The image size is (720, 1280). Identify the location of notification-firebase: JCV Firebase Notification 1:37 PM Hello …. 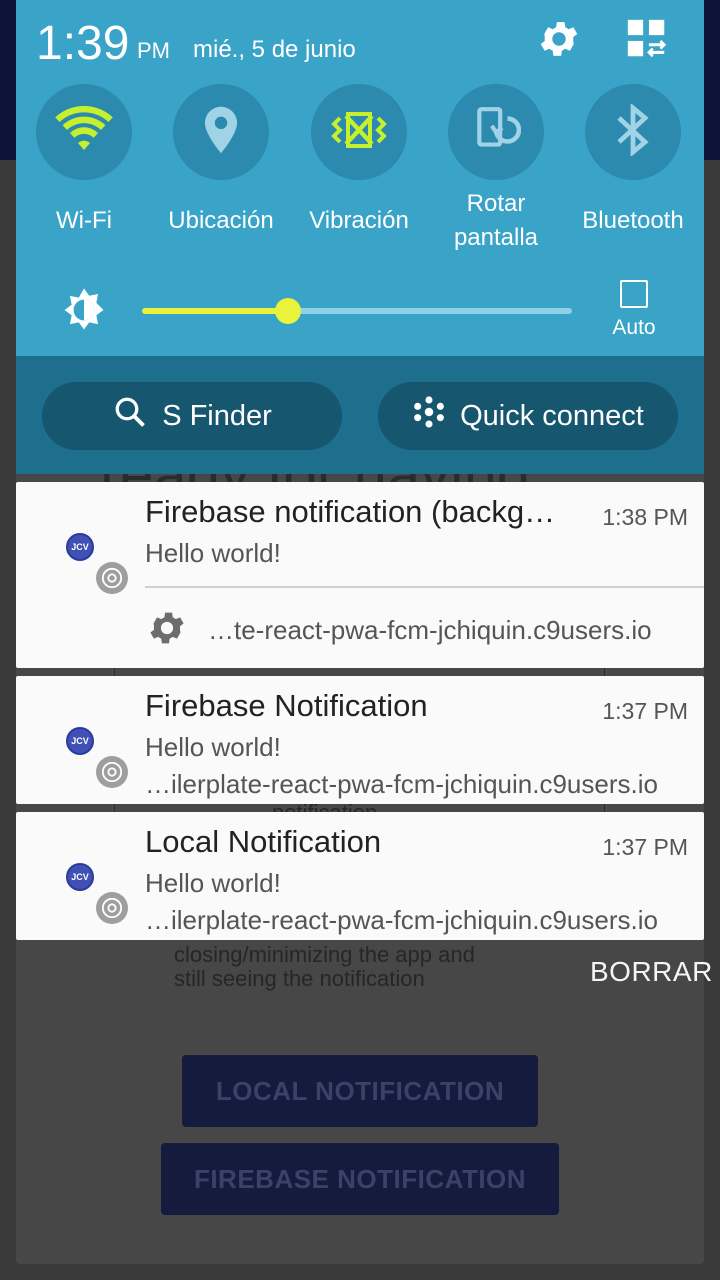
(360, 740).